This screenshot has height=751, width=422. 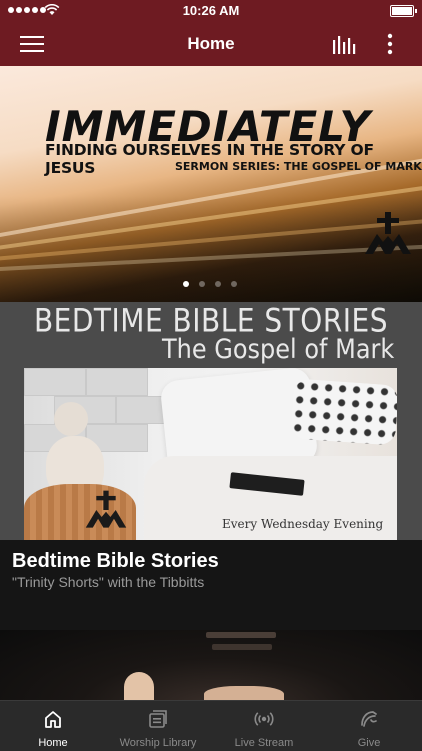 I want to click on tab-worship-library: Worship Library, so click(x=158, y=726).